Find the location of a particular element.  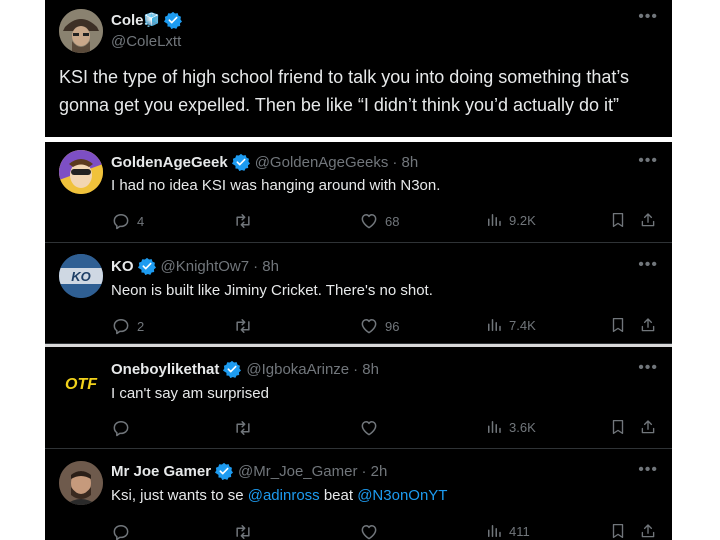

views-button: 7.4K is located at coordinates (510, 325).